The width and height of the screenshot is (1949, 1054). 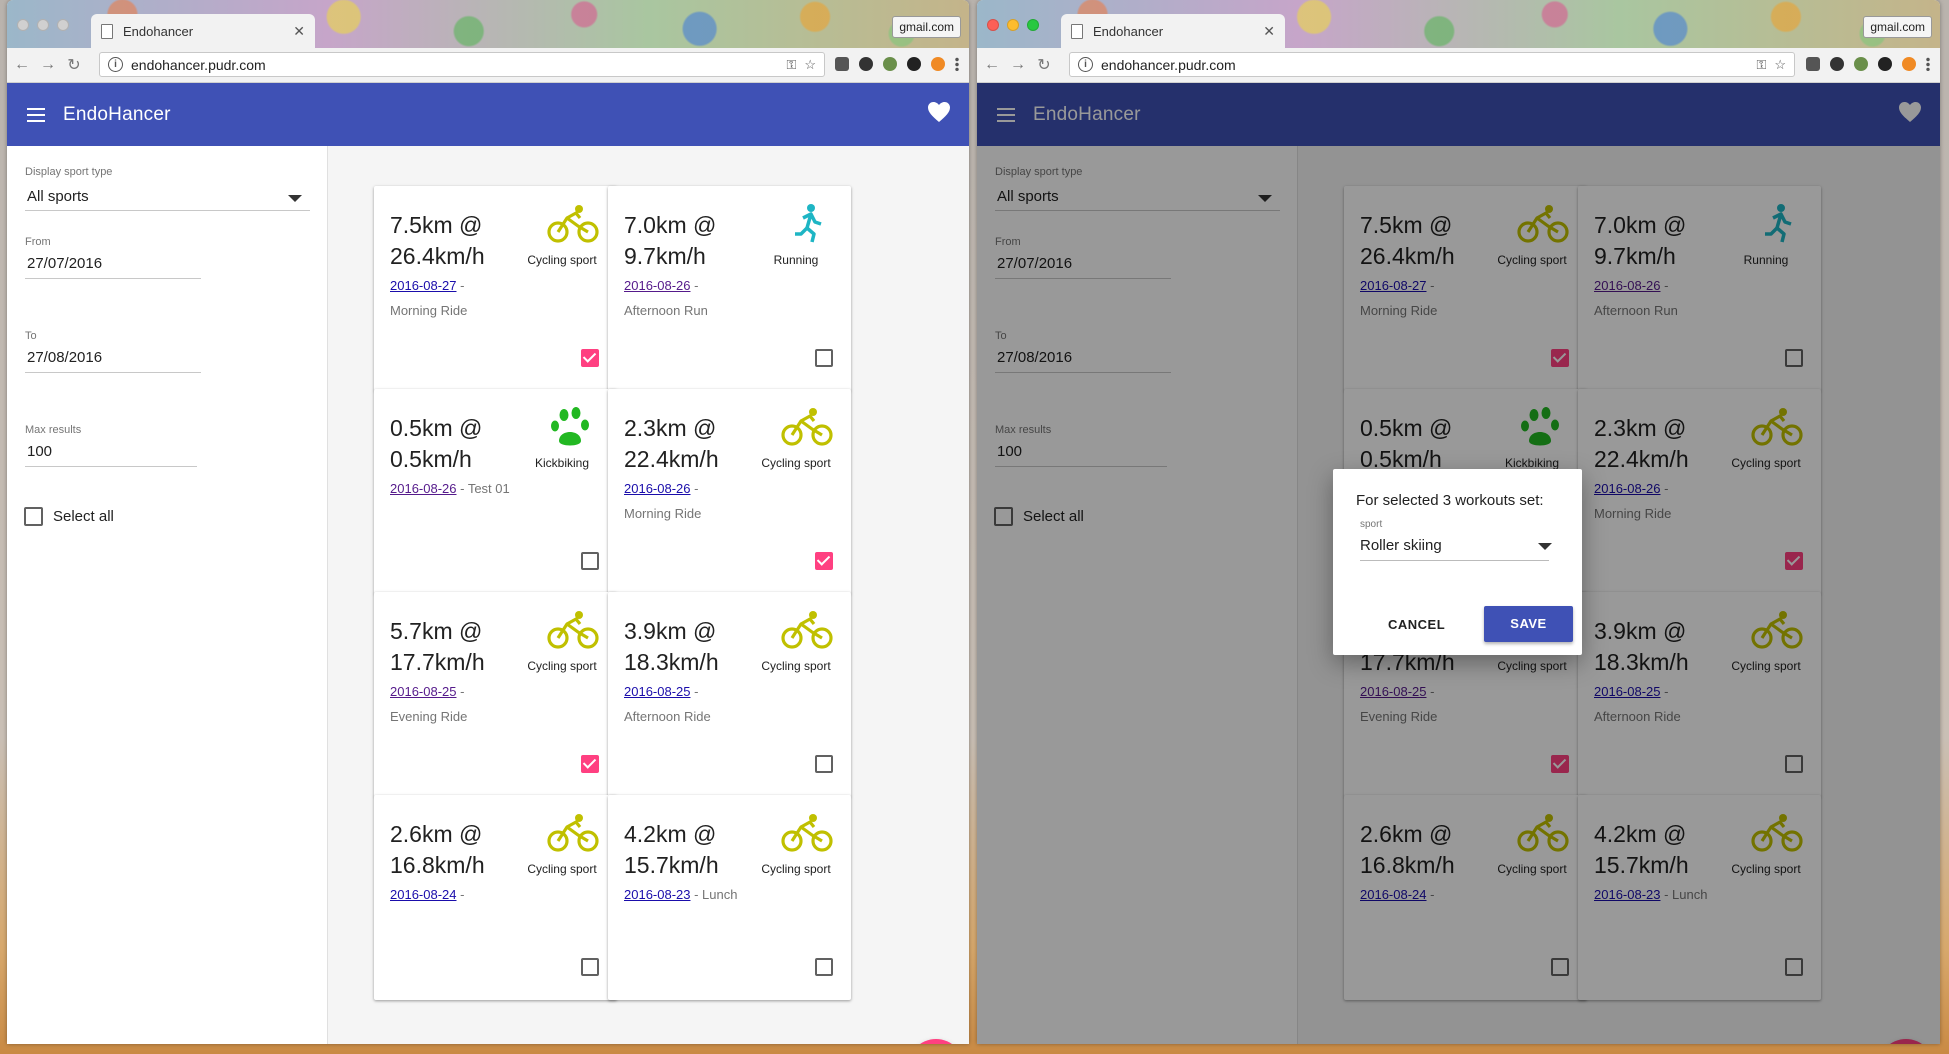 What do you see at coordinates (1458, 24) in the screenshot?
I see `browser-tabstrip: Endohancer ✕ gmail.com` at bounding box center [1458, 24].